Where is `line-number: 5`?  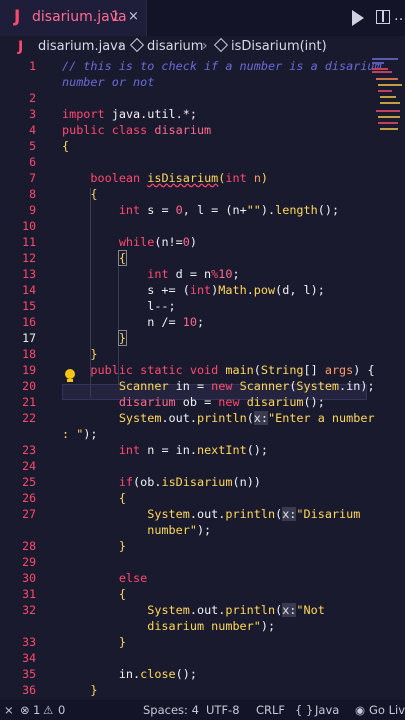 line-number: 5 is located at coordinates (32, 146).